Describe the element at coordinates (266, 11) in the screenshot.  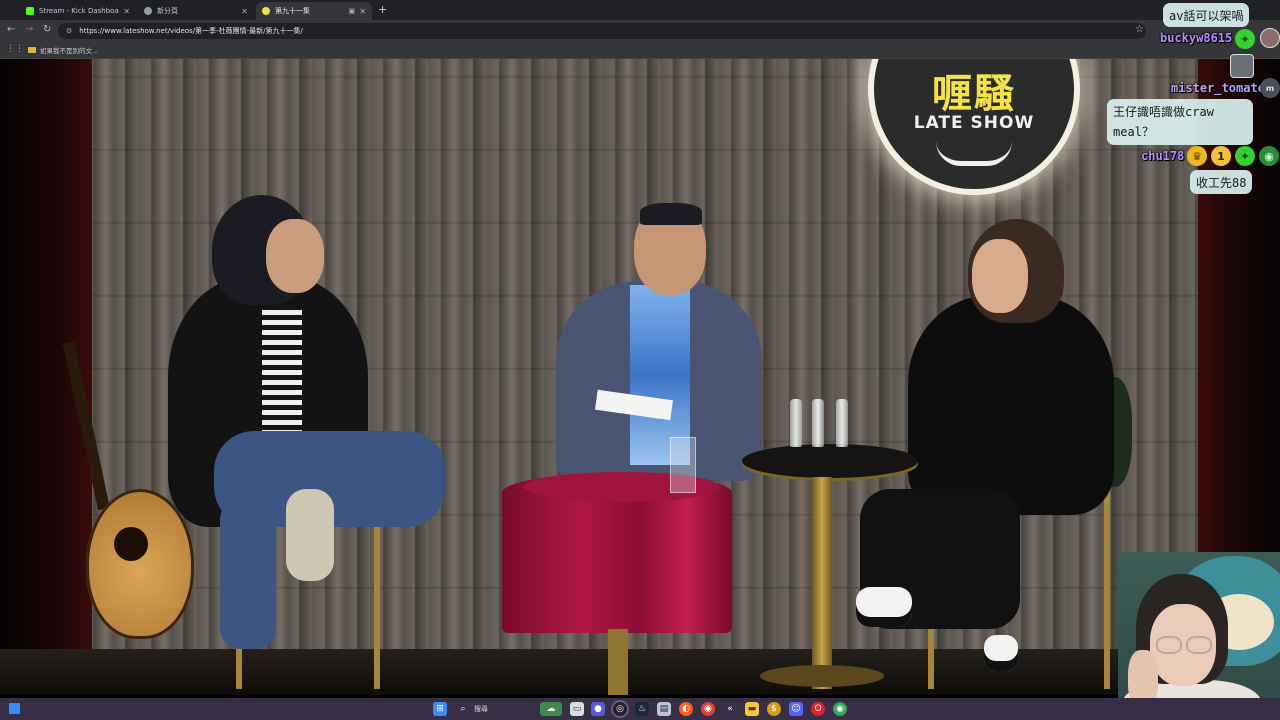
I see `lateshow-favicon-icon` at that location.